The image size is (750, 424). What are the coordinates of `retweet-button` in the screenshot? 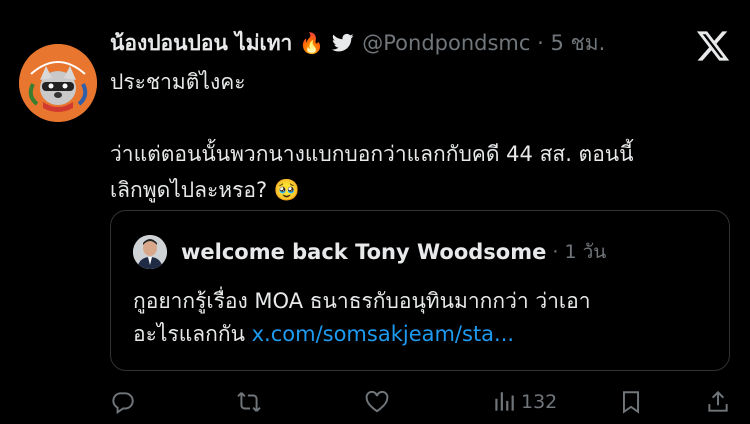 It's located at (249, 402).